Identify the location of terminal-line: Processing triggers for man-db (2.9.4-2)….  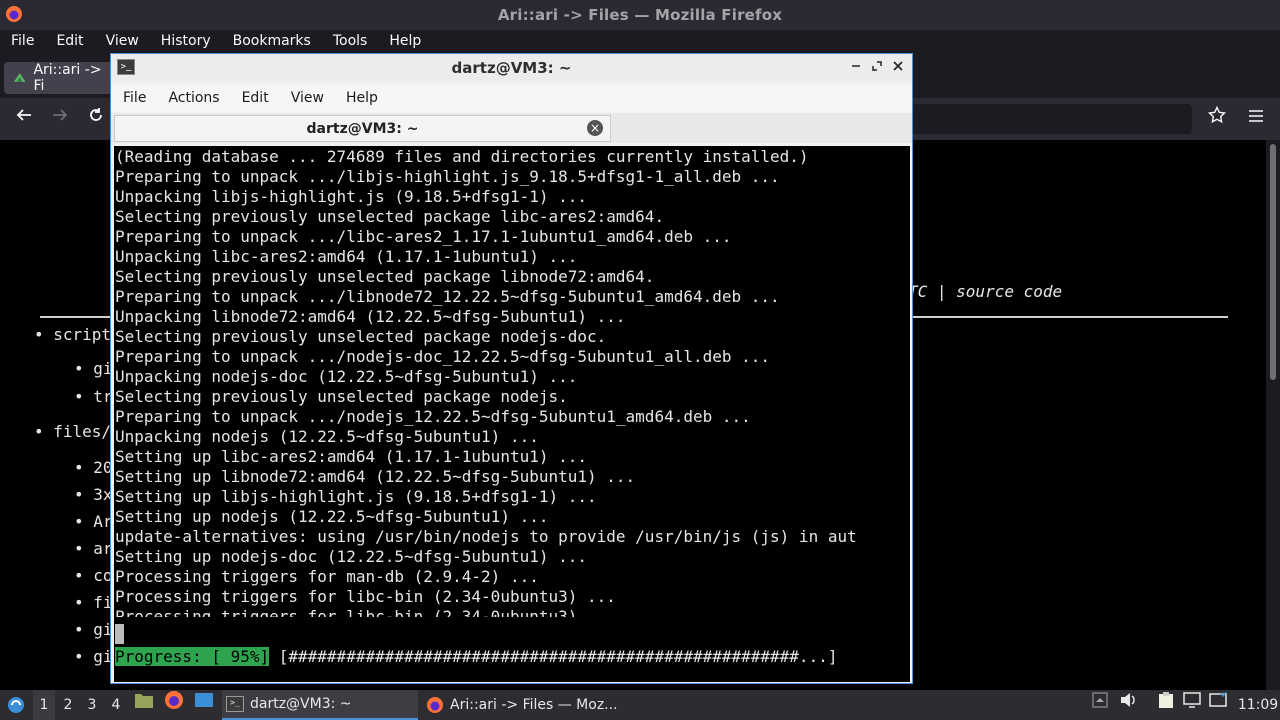
(327, 576).